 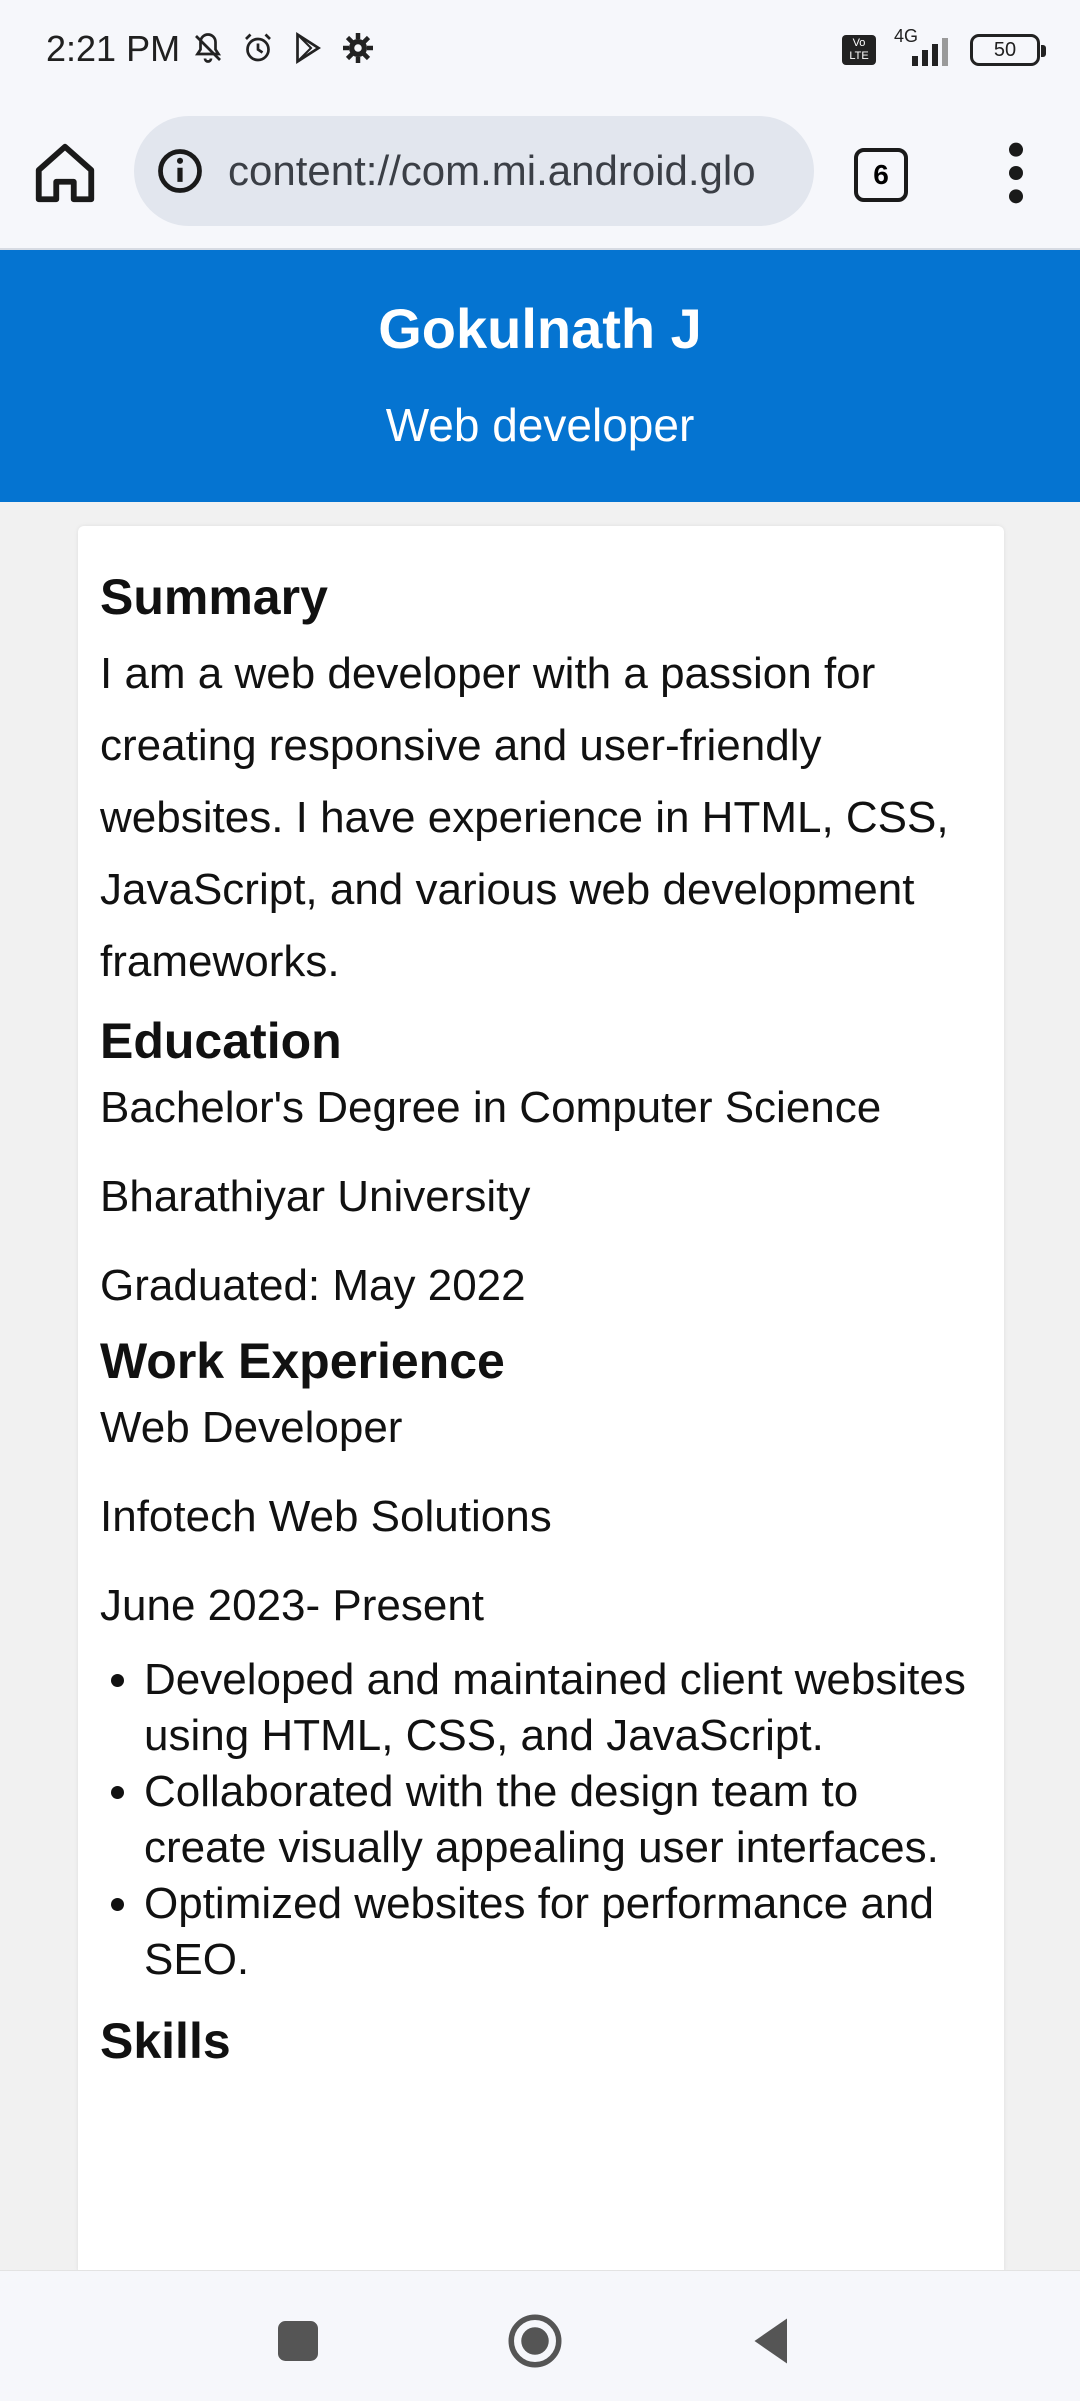 I want to click on work-experience-heading: Work Experience, so click(x=302, y=1361).